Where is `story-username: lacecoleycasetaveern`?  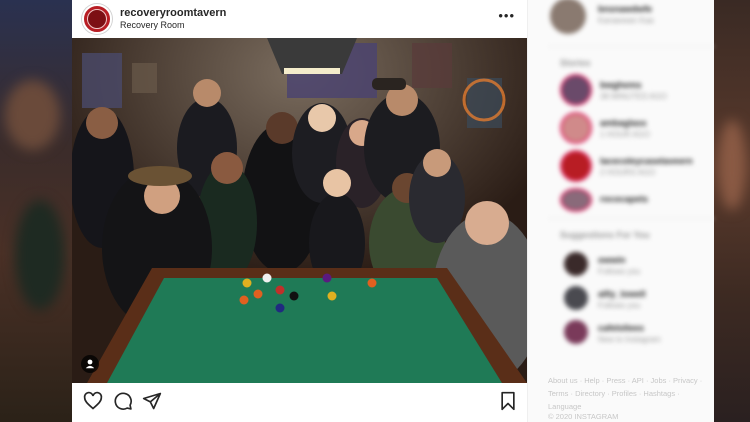
story-username: lacecoleycasetaveern is located at coordinates (646, 161).